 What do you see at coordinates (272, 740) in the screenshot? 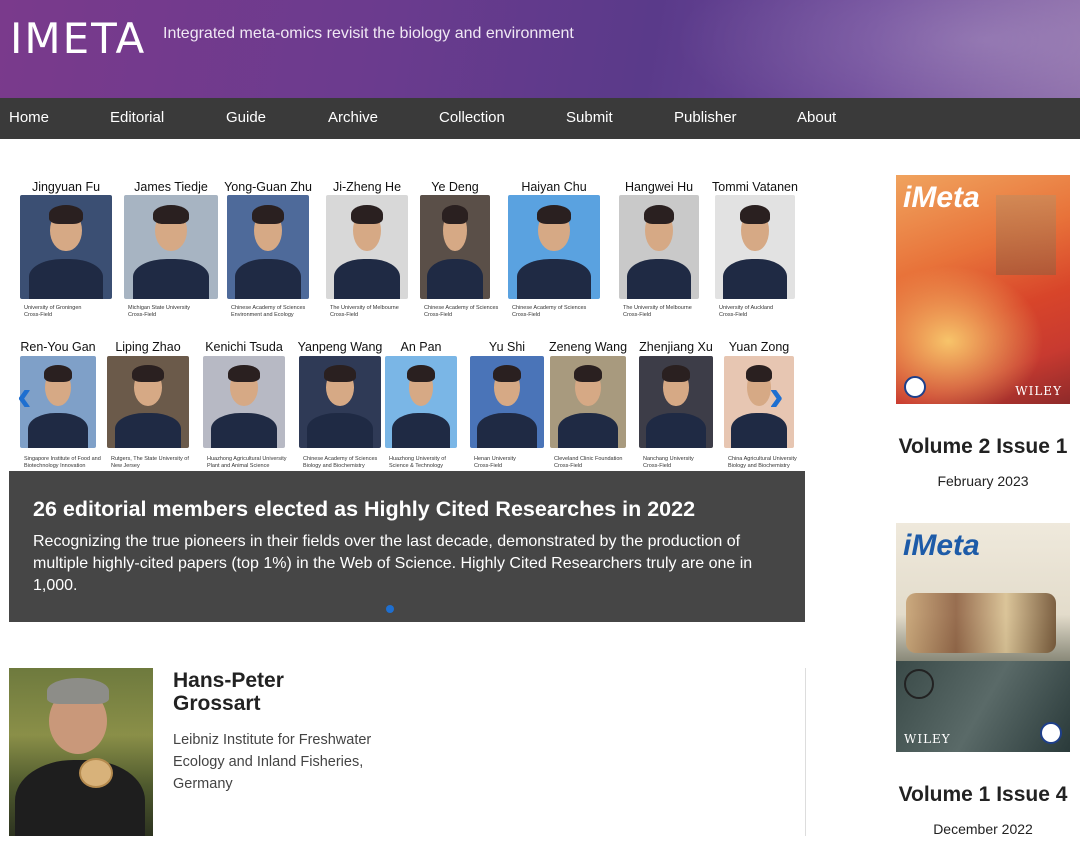
I see `featured-affil-line-1: Leibniz Institute for Freshwater` at bounding box center [272, 740].